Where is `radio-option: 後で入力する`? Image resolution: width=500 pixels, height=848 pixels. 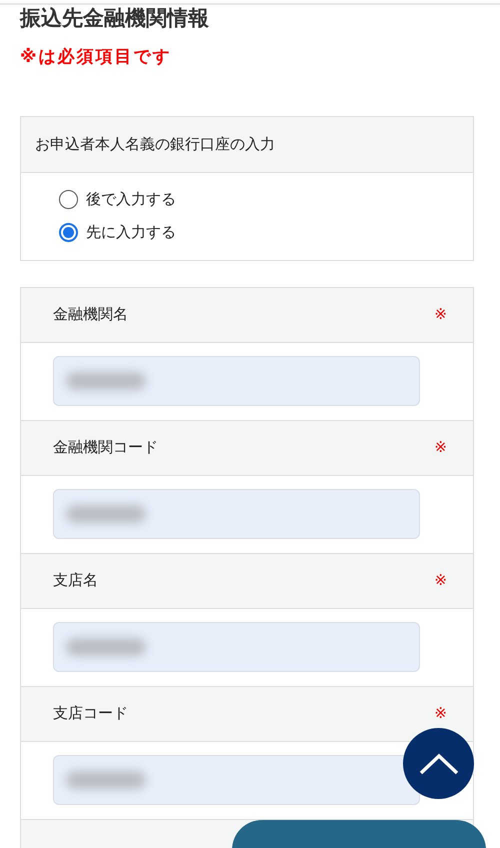 radio-option: 後で入力する is located at coordinates (266, 199).